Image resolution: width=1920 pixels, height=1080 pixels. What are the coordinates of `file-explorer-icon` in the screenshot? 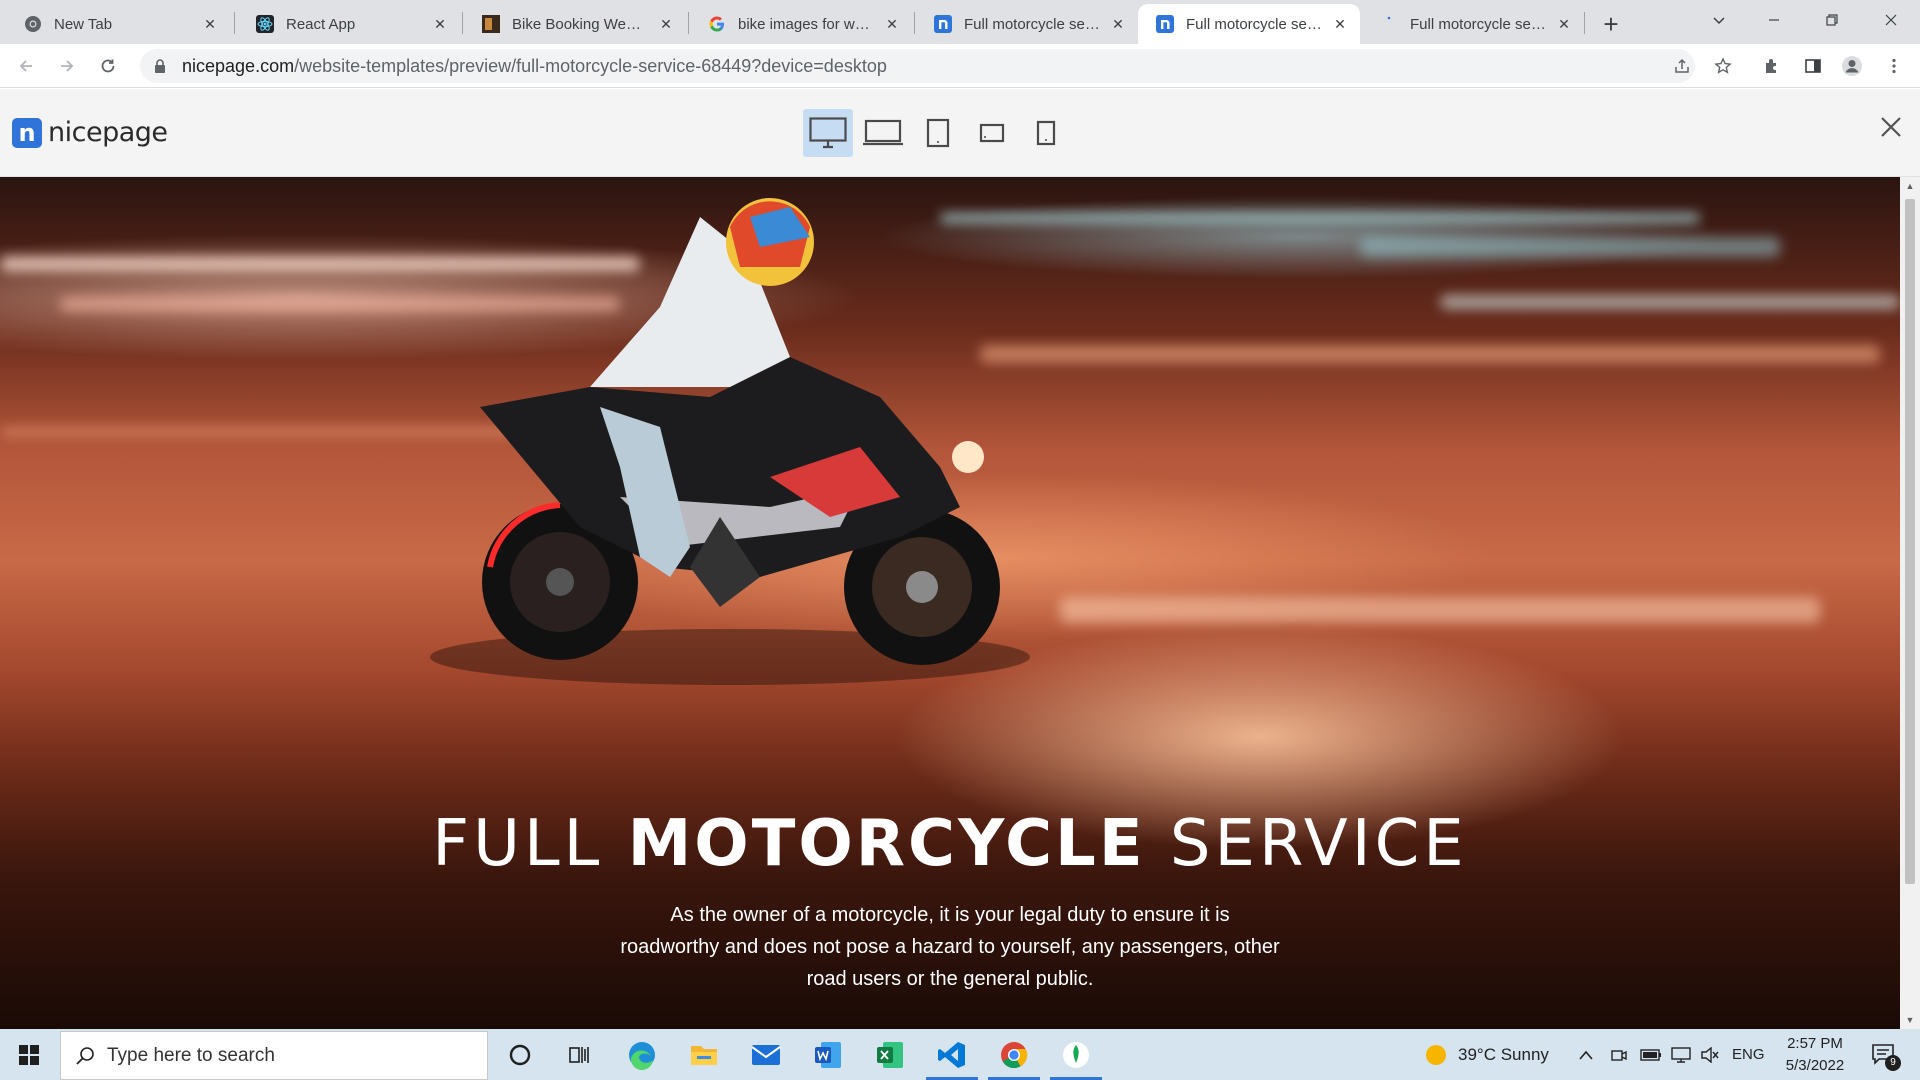 It's located at (704, 1055).